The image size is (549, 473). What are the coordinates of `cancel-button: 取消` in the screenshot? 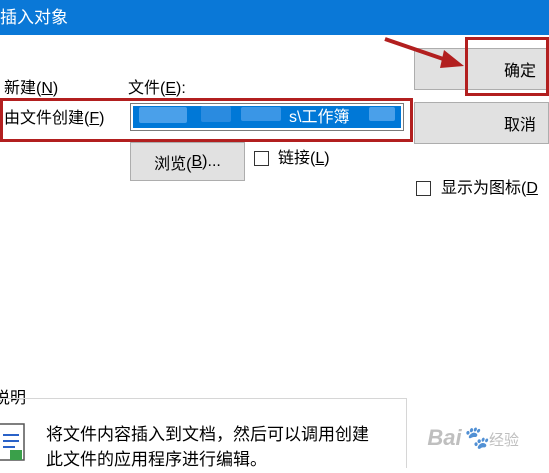 It's located at (481, 123).